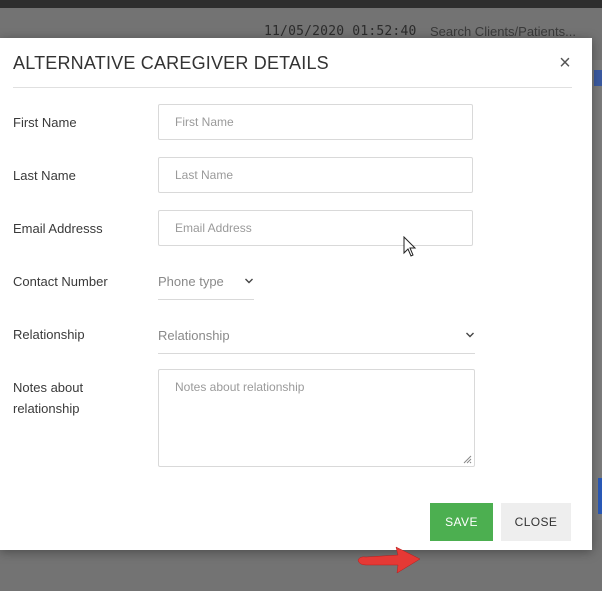  Describe the element at coordinates (58, 228) in the screenshot. I see `email-label: Email Addresss` at that location.